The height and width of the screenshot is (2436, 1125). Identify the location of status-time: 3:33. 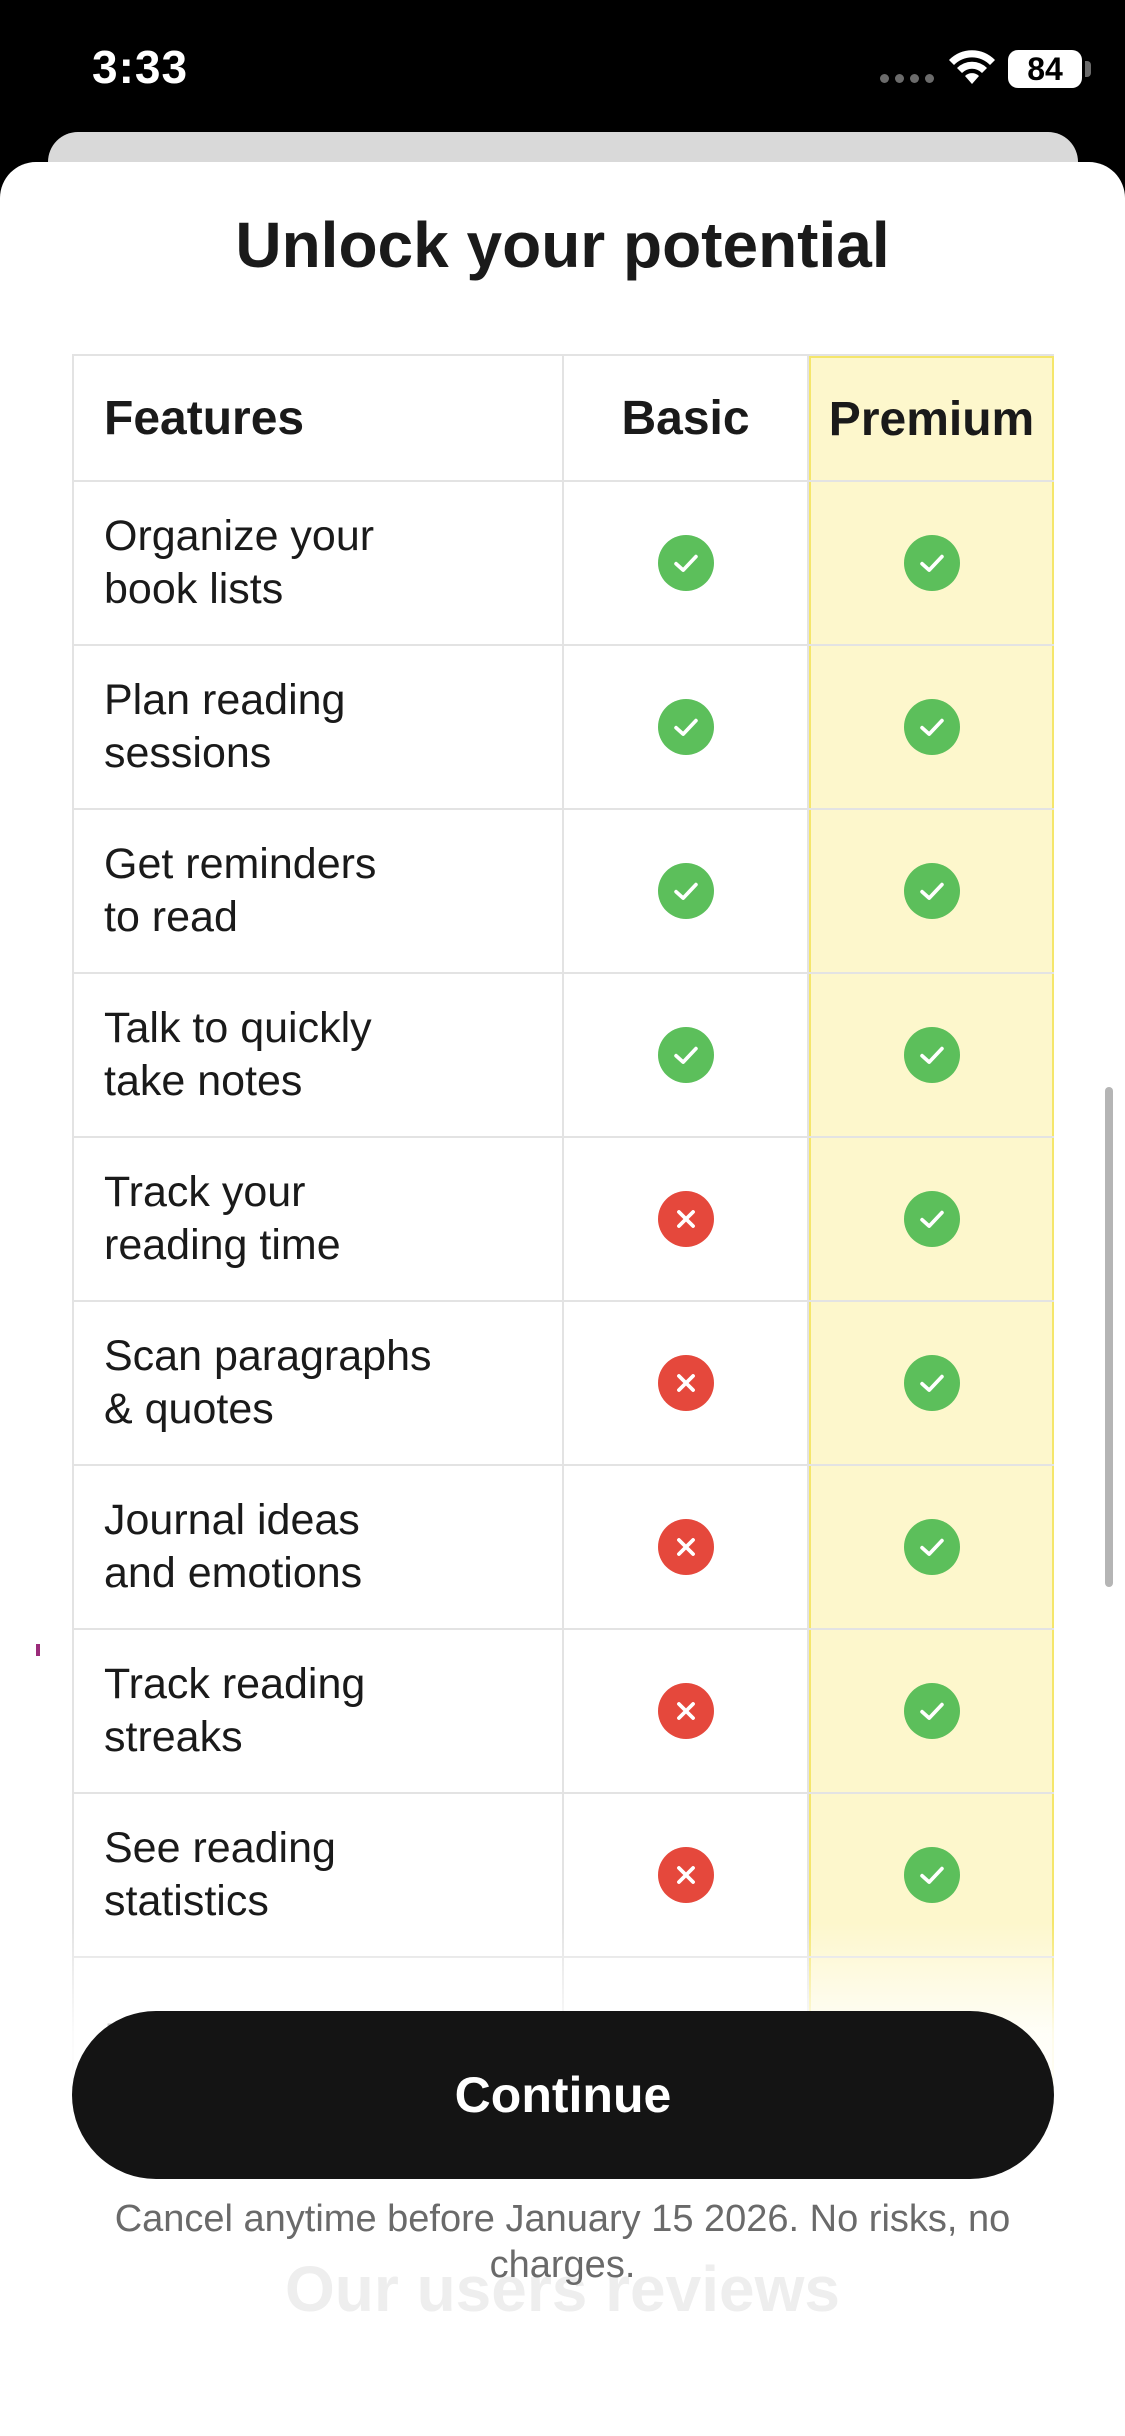
(140, 67).